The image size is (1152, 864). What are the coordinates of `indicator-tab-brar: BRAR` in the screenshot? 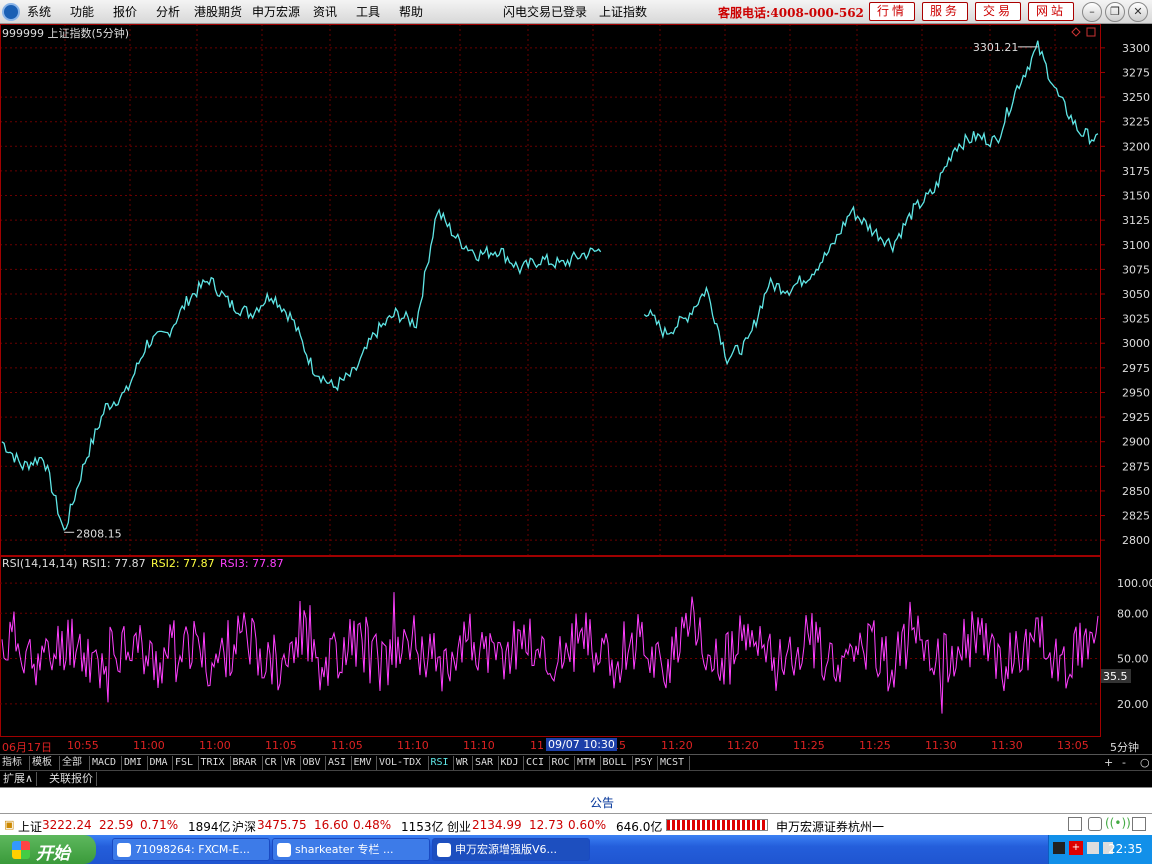 It's located at (247, 763).